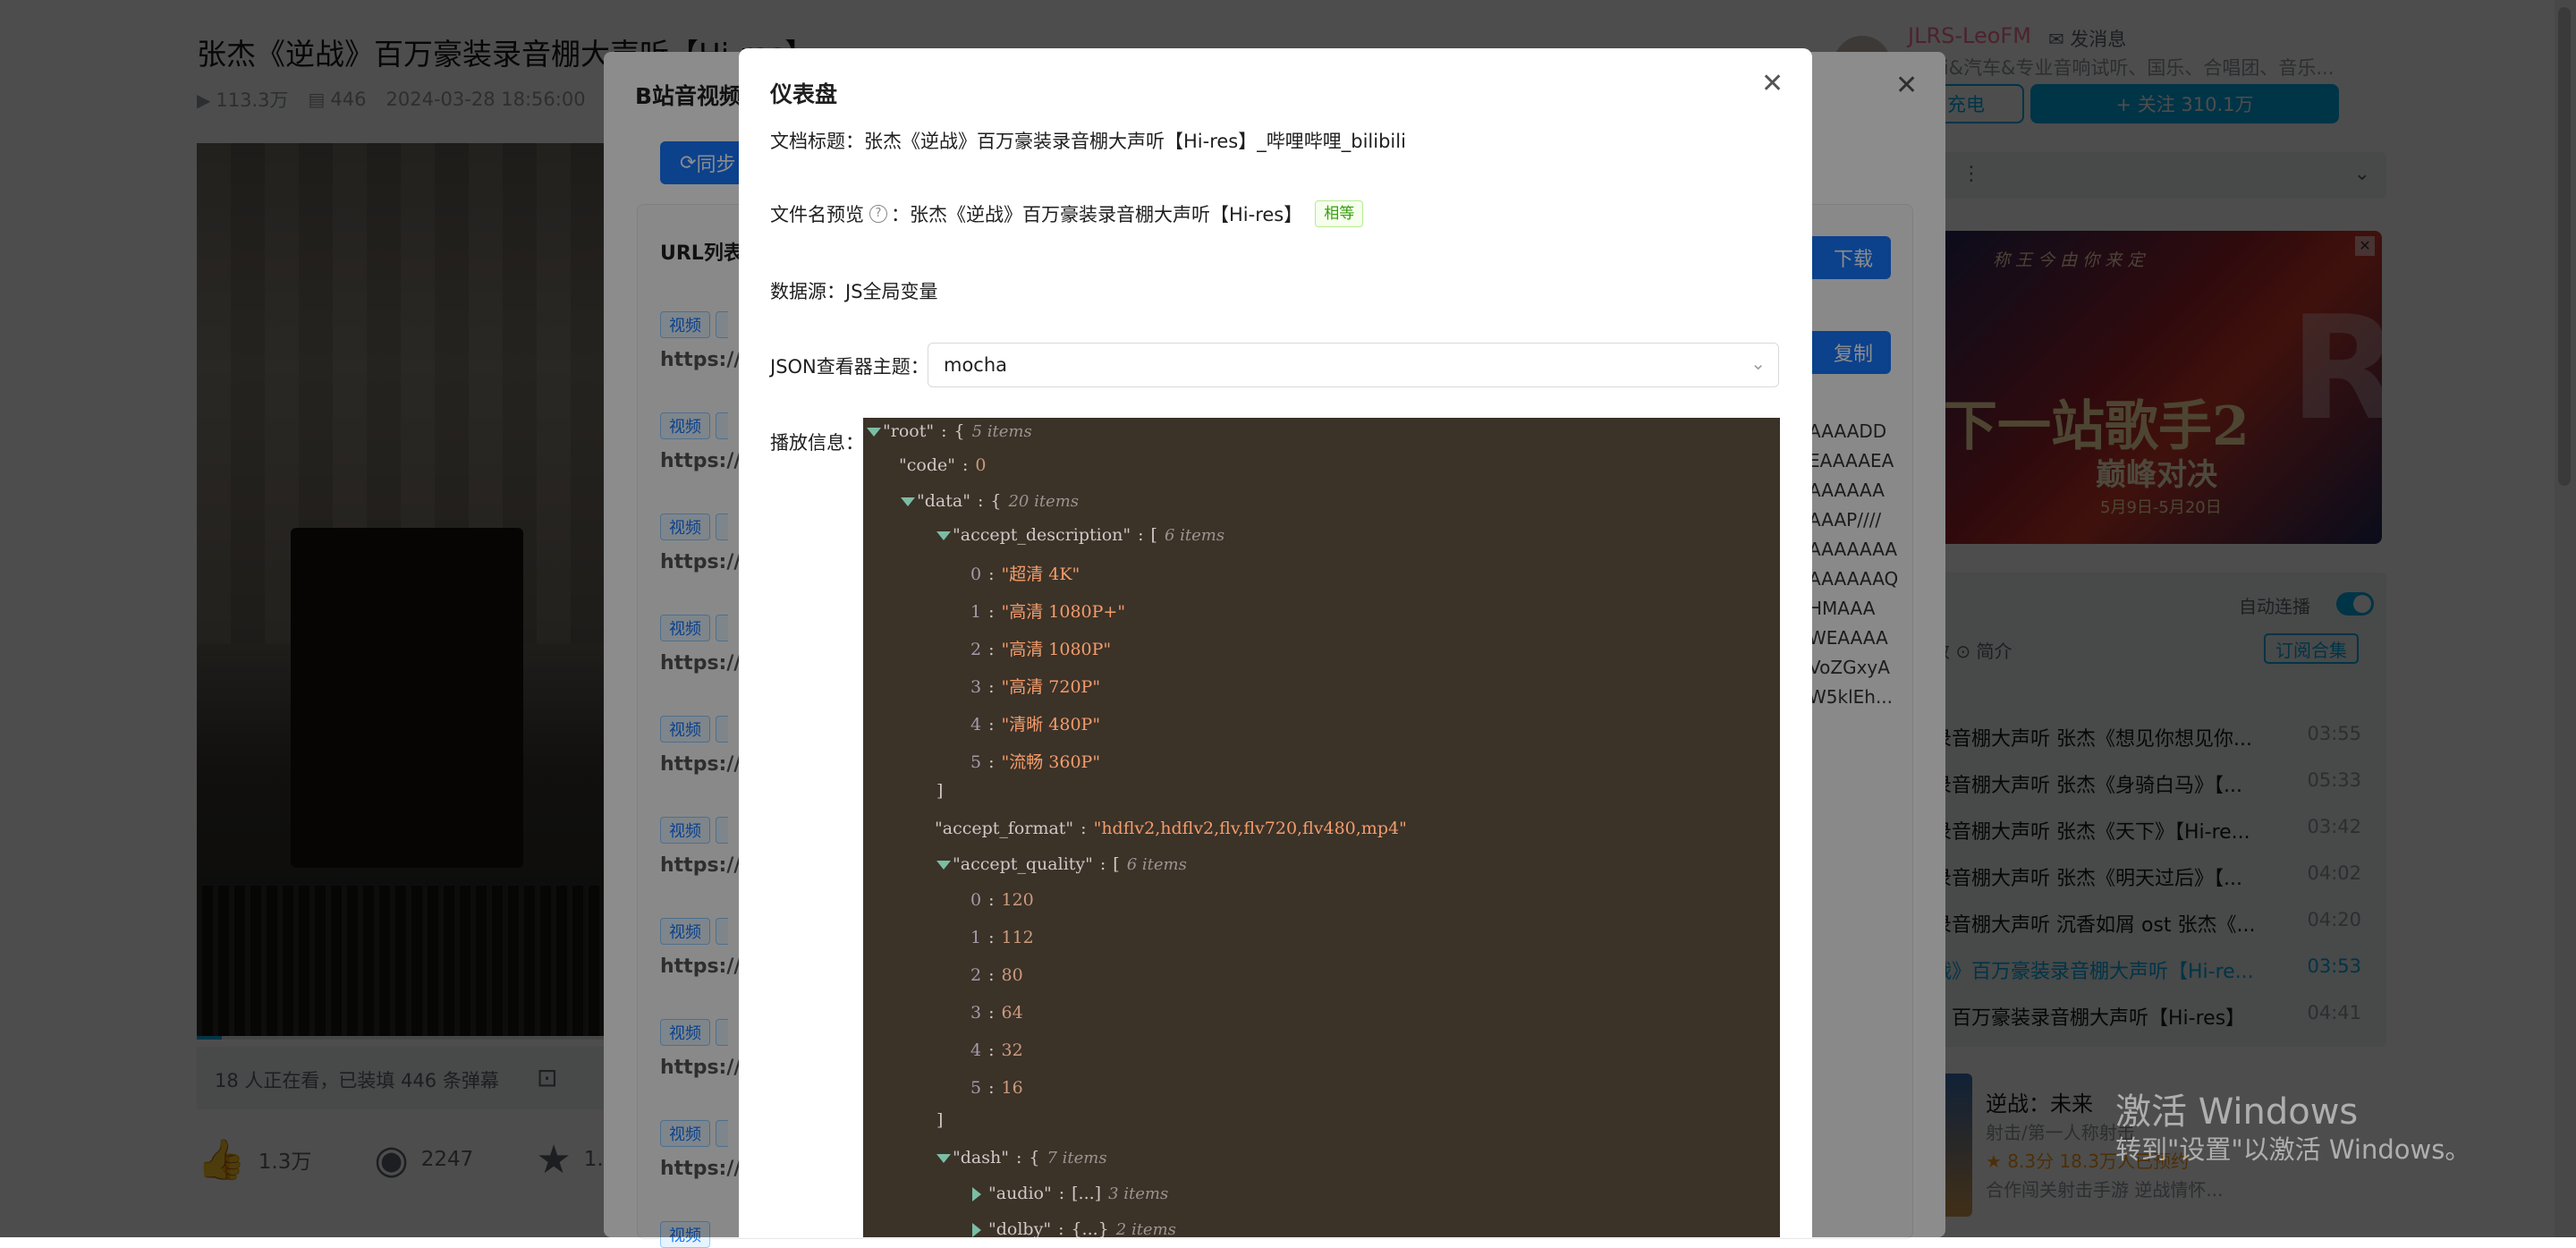 Image resolution: width=2576 pixels, height=1248 pixels. What do you see at coordinates (878, 214) in the screenshot?
I see `question-circle-icon: ?` at bounding box center [878, 214].